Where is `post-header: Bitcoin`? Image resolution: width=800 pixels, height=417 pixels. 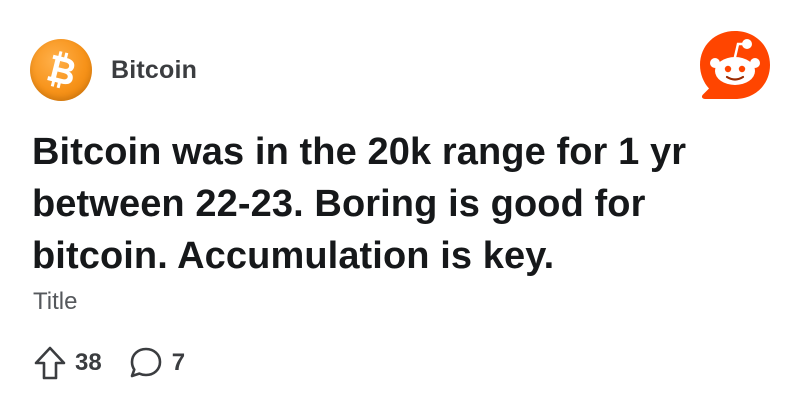
post-header: Bitcoin is located at coordinates (113, 70).